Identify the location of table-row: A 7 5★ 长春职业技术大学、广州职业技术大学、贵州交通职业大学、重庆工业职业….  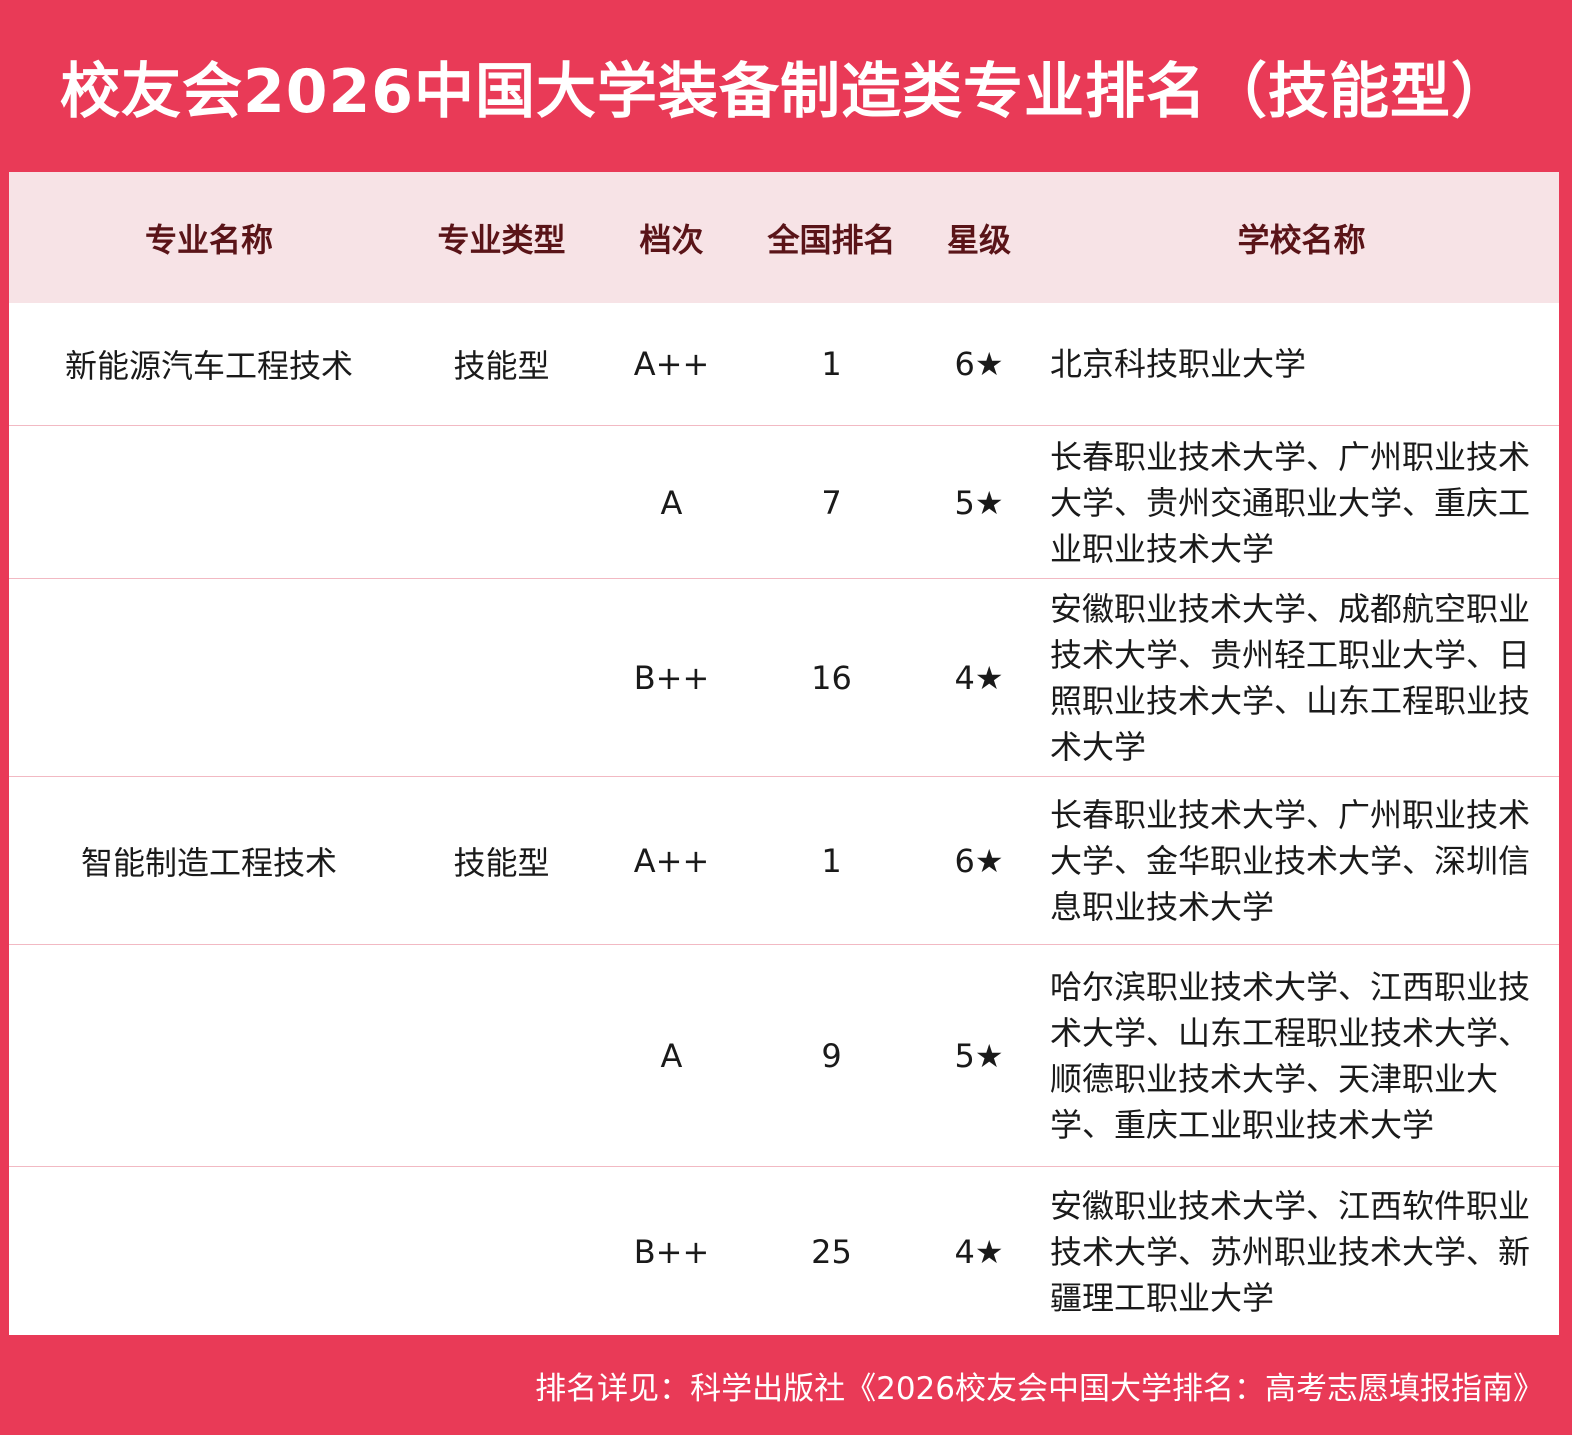
(784, 502).